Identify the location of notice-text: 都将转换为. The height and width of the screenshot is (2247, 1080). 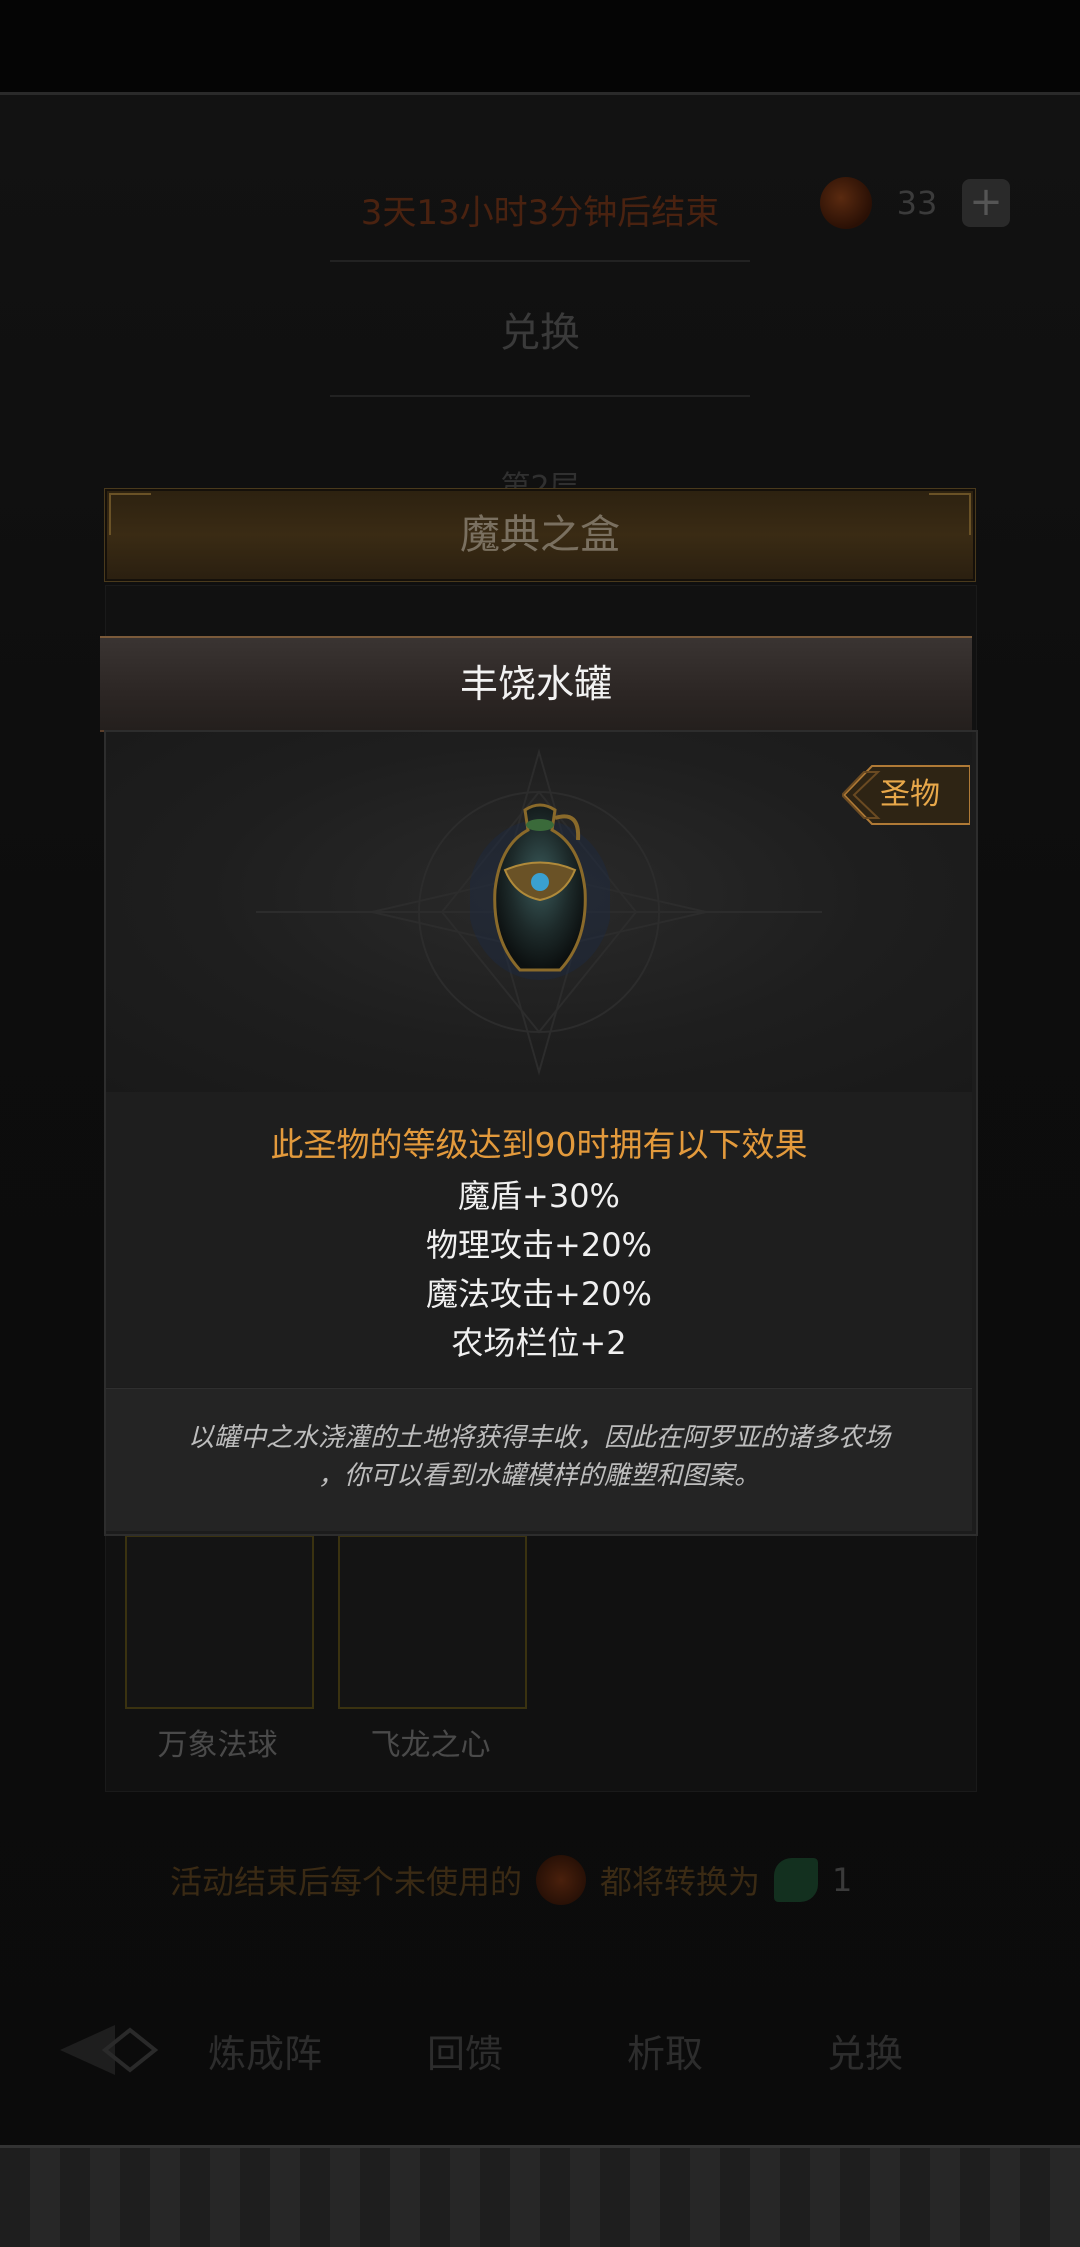
(680, 1882).